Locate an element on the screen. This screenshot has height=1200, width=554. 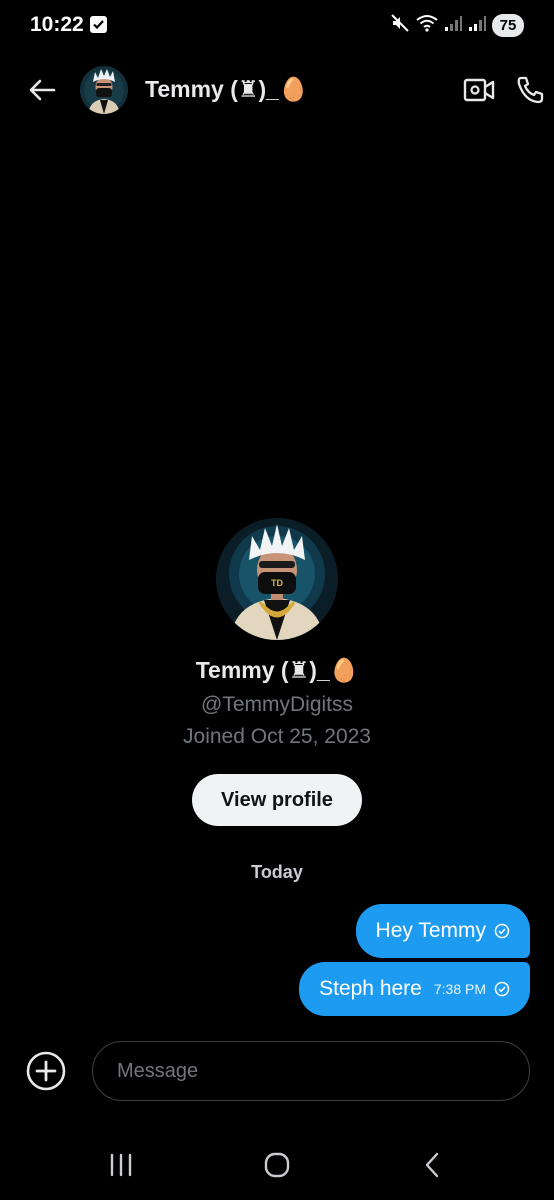
recents-button is located at coordinates (121, 1165).